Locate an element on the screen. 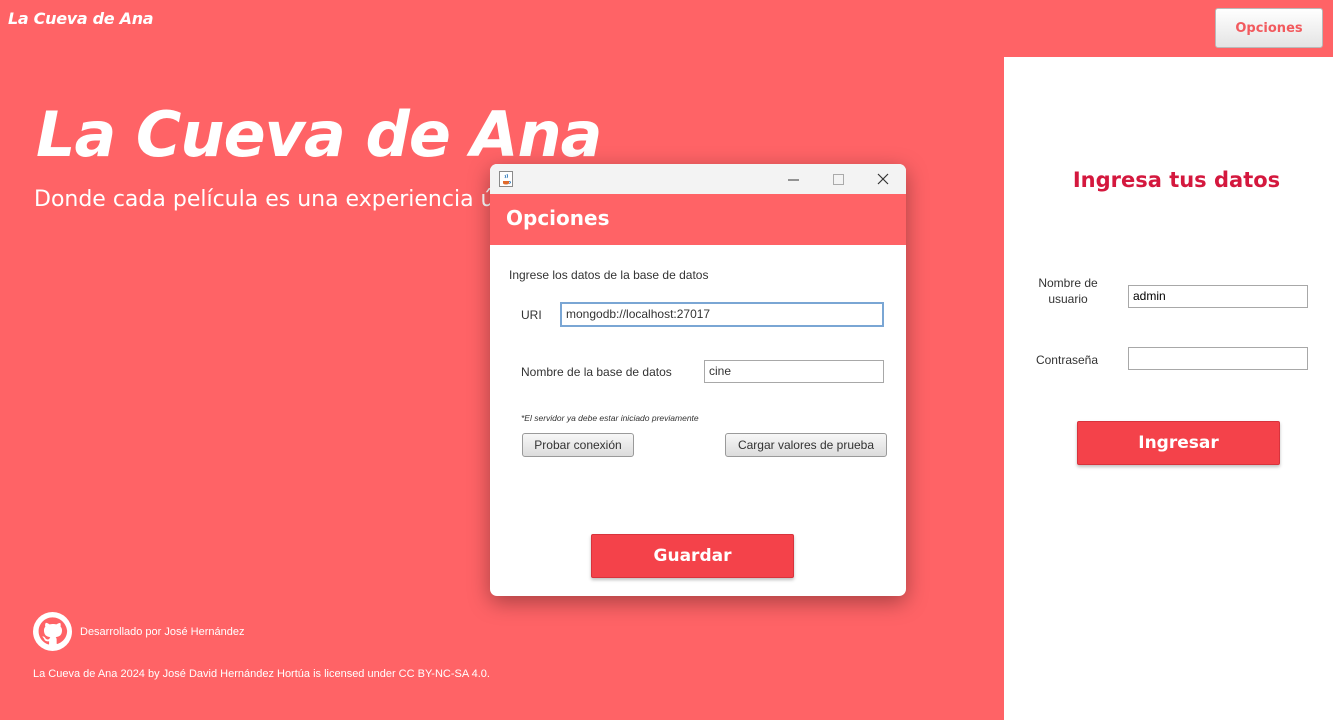 This screenshot has width=1333, height=720. db-name-input: cine is located at coordinates (794, 371).